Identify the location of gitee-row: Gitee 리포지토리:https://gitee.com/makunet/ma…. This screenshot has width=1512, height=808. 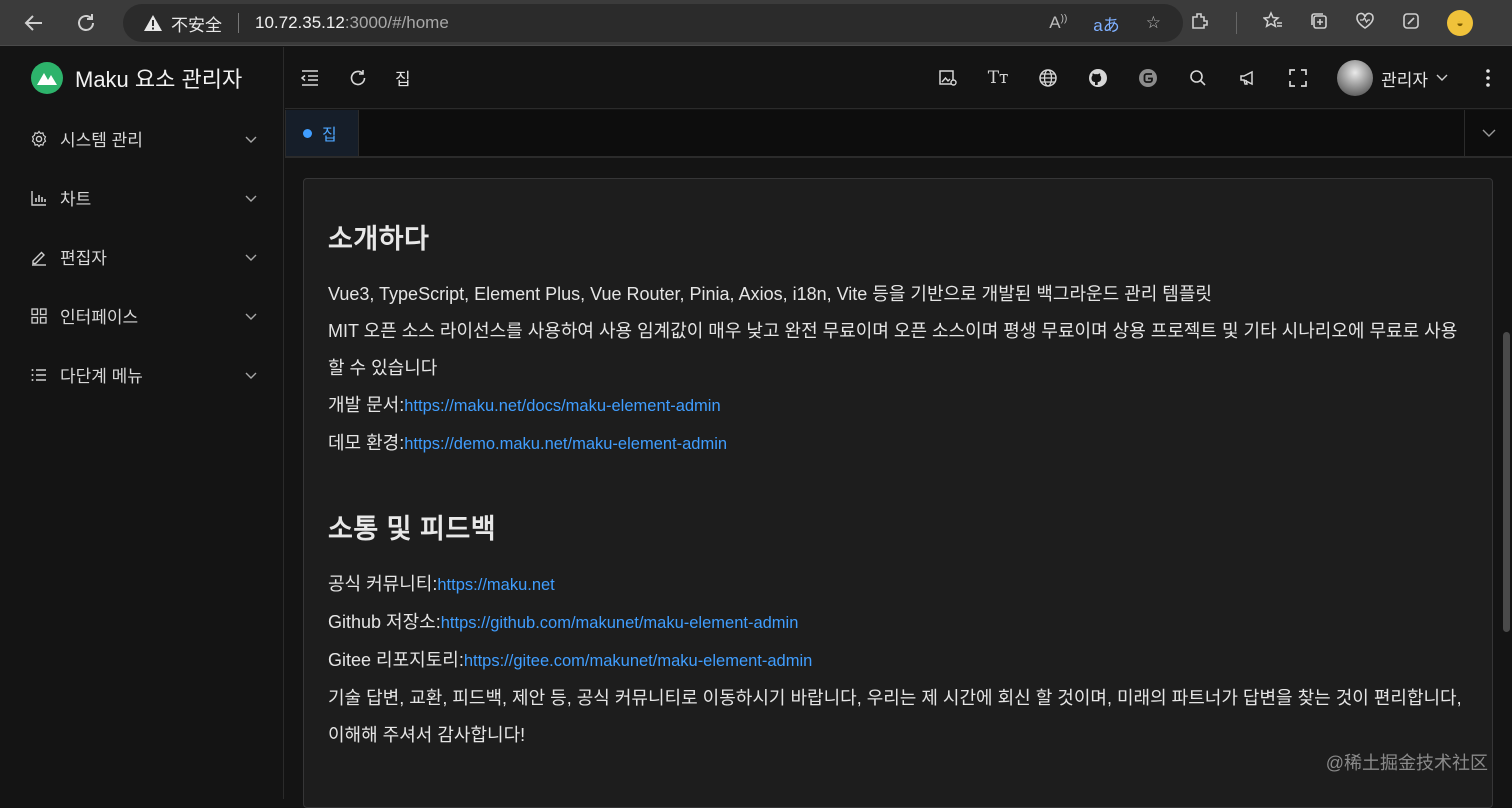
(898, 661).